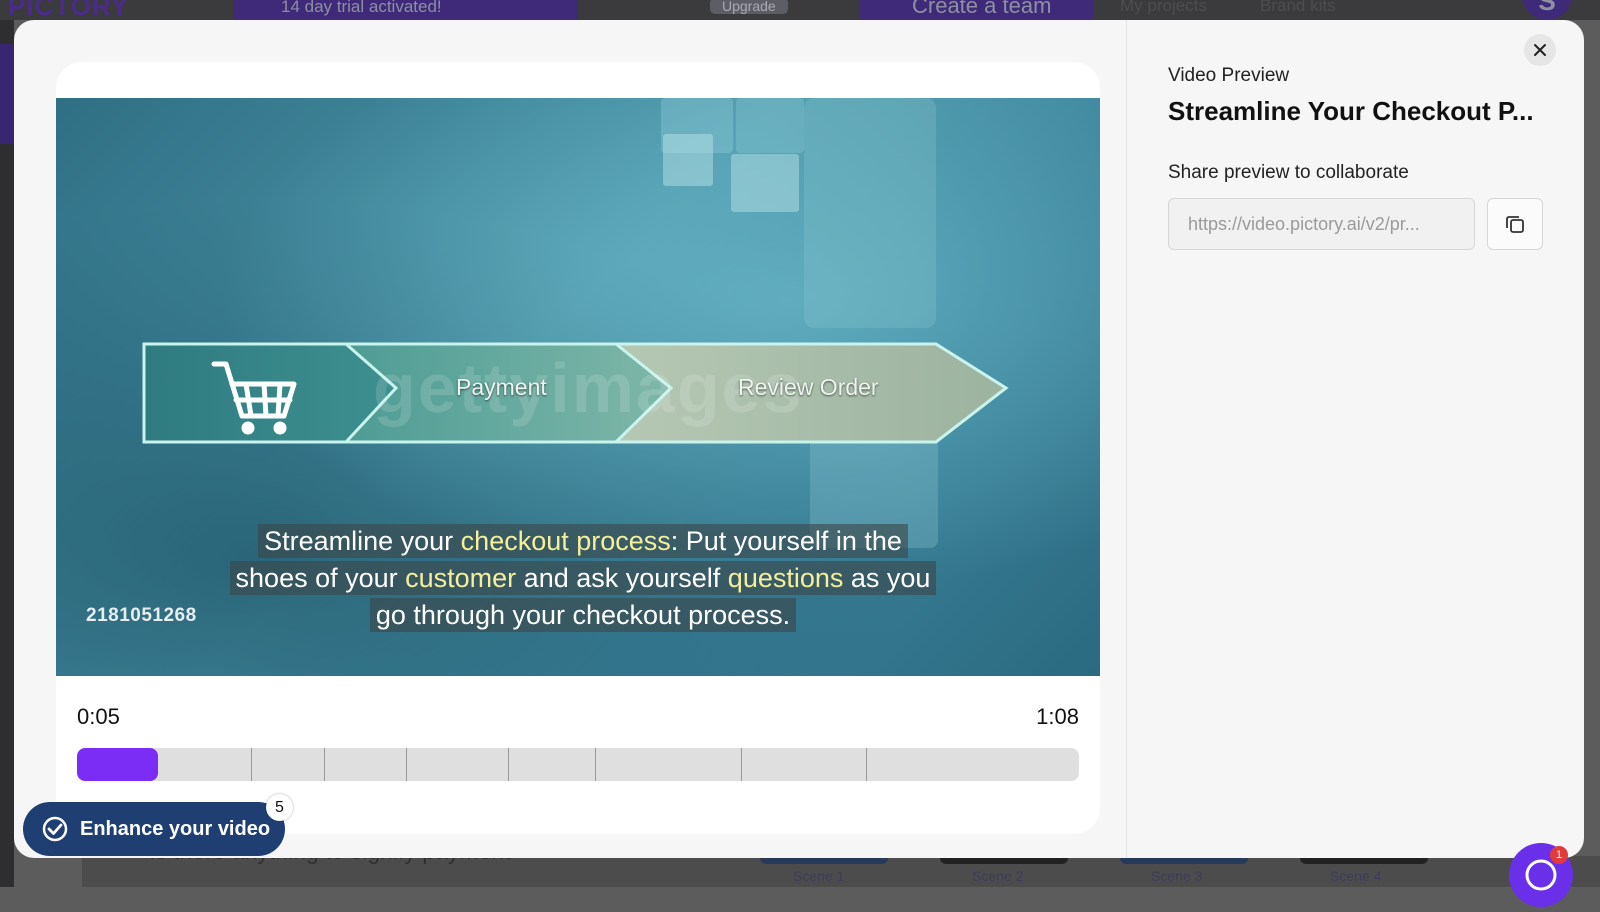  Describe the element at coordinates (1163, 8) in the screenshot. I see `nav-my-projects: My projects` at that location.